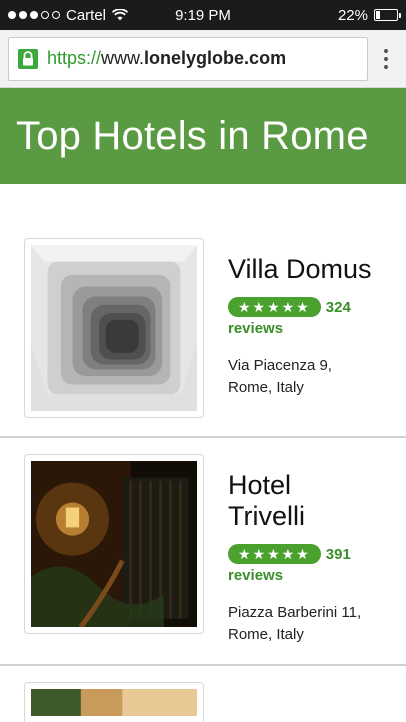 The width and height of the screenshot is (406, 722). I want to click on signal-strength-icon, so click(34, 15).